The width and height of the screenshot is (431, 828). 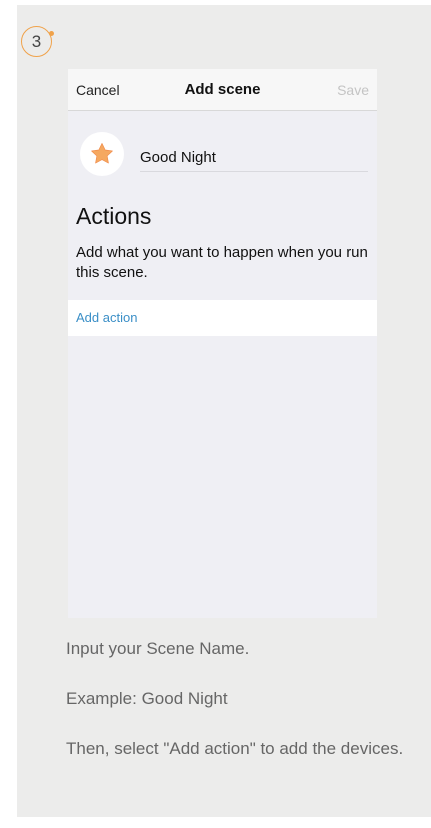 I want to click on step-badge: 3, so click(x=37, y=41).